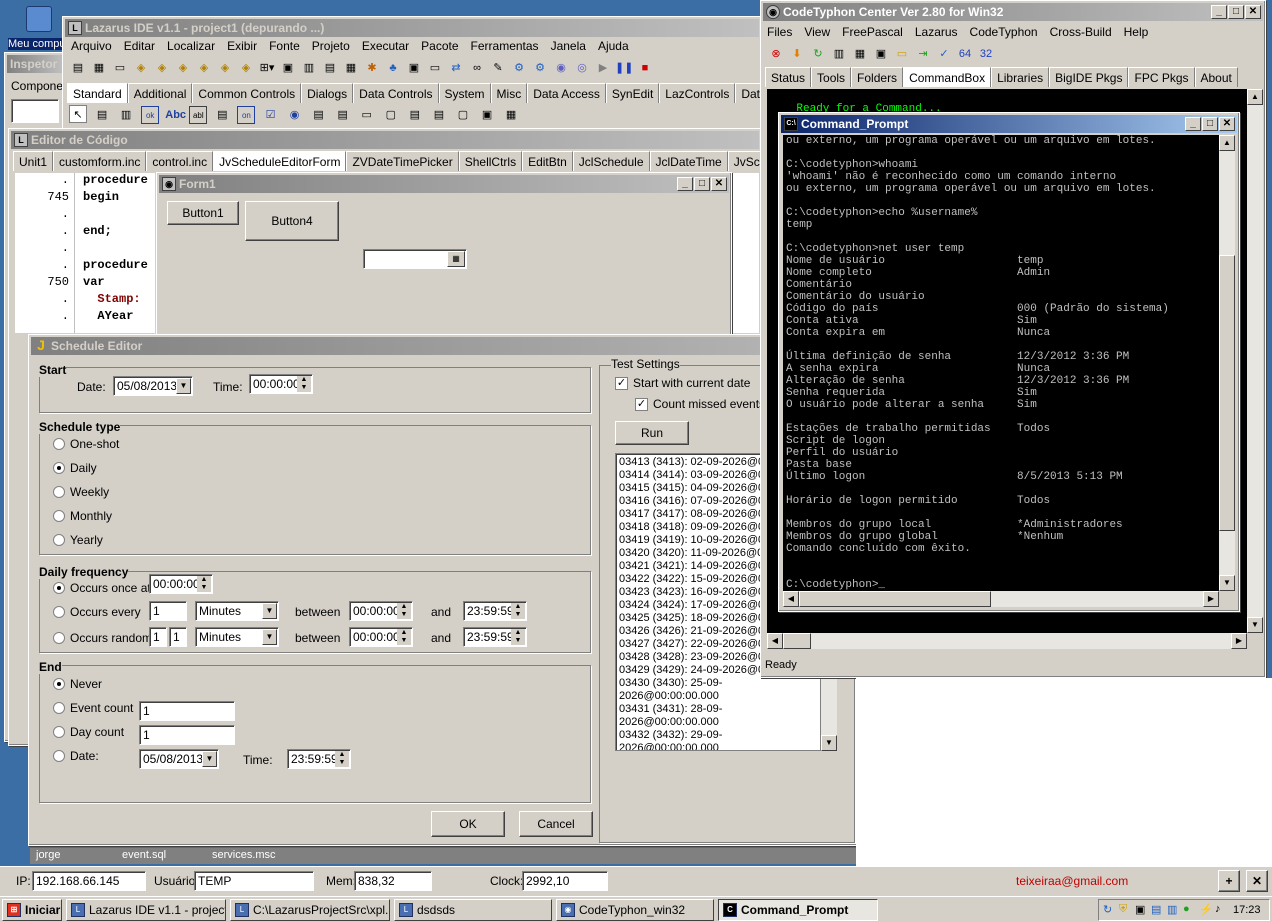 The image size is (1272, 922). Describe the element at coordinates (487, 115) in the screenshot. I see `frame-icon: ▣` at that location.